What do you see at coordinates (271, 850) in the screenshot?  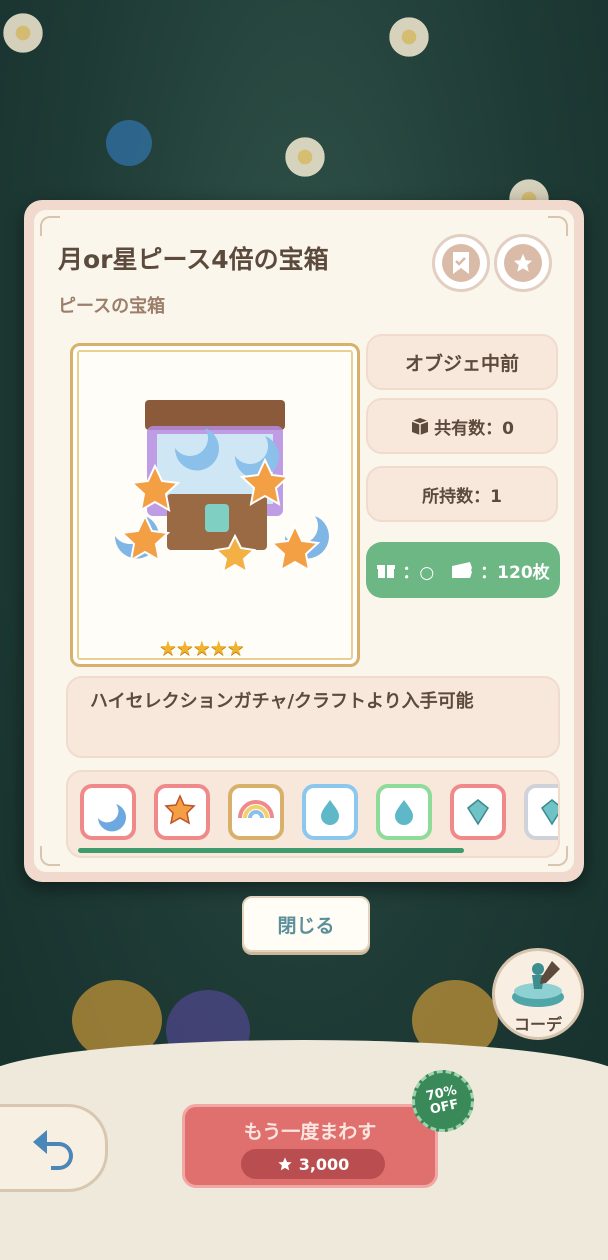 I see `variant-scrollbar` at bounding box center [271, 850].